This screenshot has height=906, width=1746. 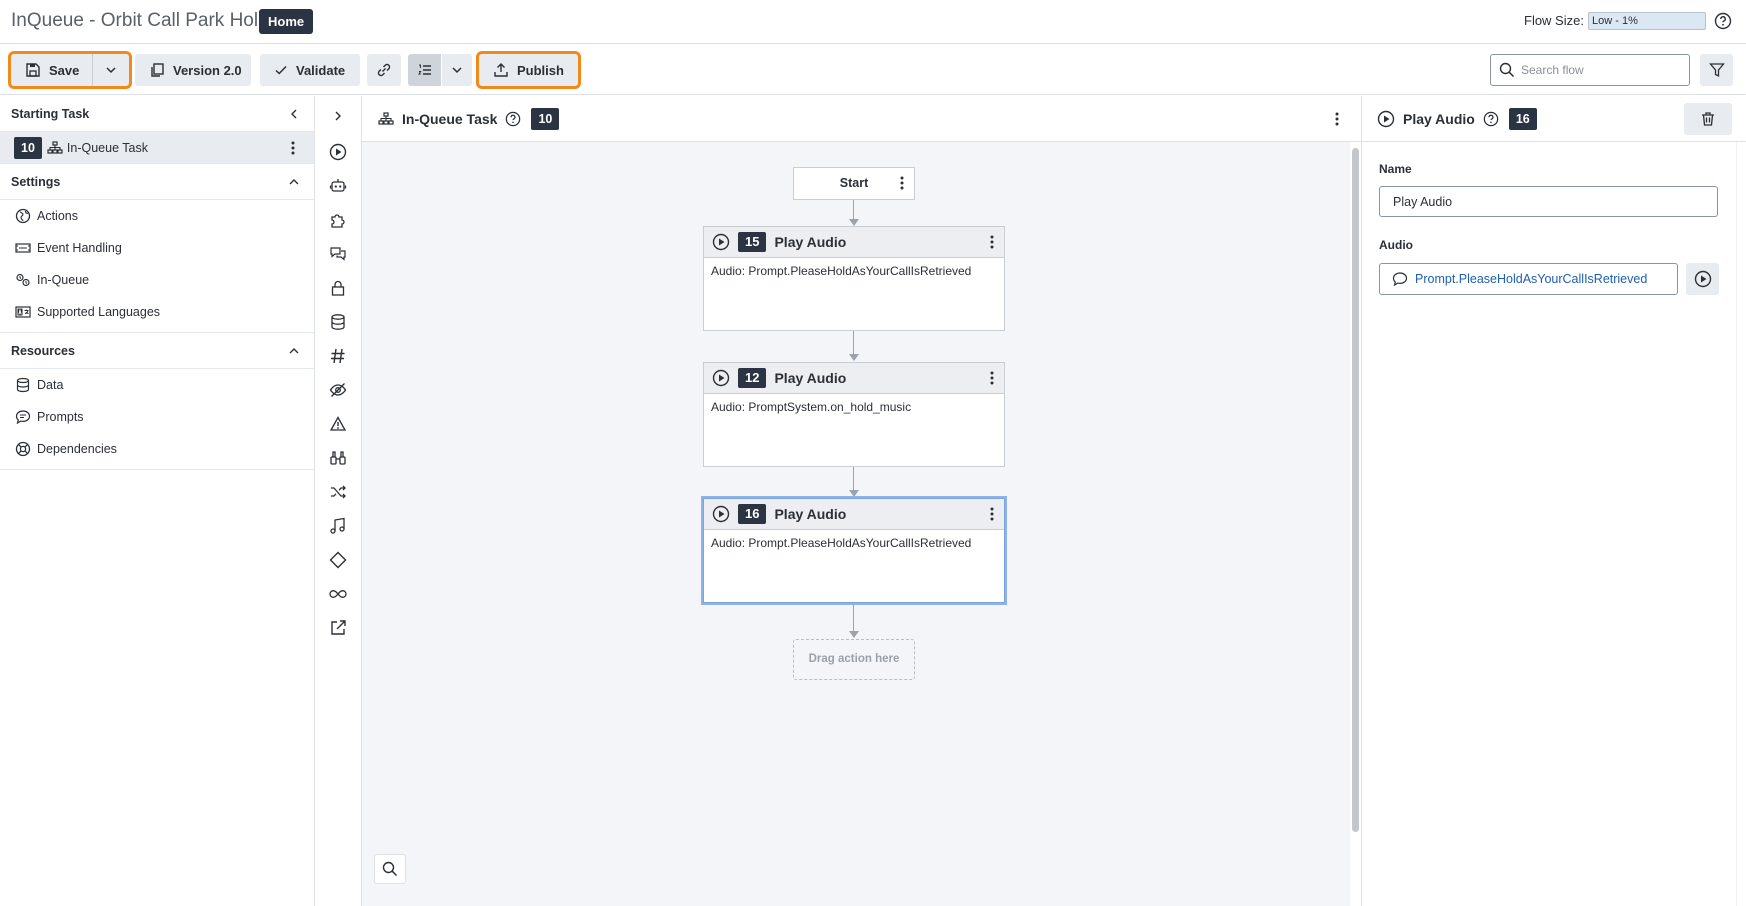 What do you see at coordinates (861, 119) in the screenshot?
I see `canvas-header: In-Queue Task 10` at bounding box center [861, 119].